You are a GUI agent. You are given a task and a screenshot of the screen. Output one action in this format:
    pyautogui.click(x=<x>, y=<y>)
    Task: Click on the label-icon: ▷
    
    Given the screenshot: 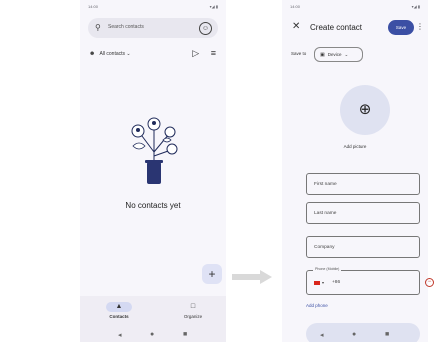 What is the action you would take?
    pyautogui.click(x=195, y=53)
    